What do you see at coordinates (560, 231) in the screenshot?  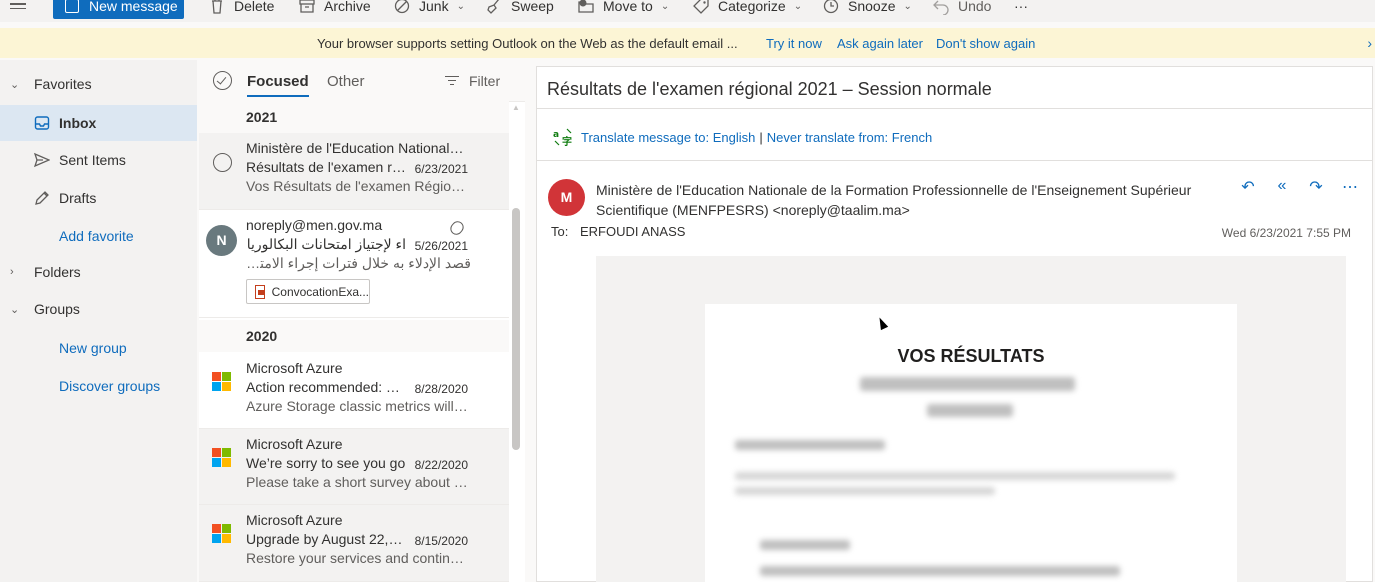 I see `to-label: To:` at bounding box center [560, 231].